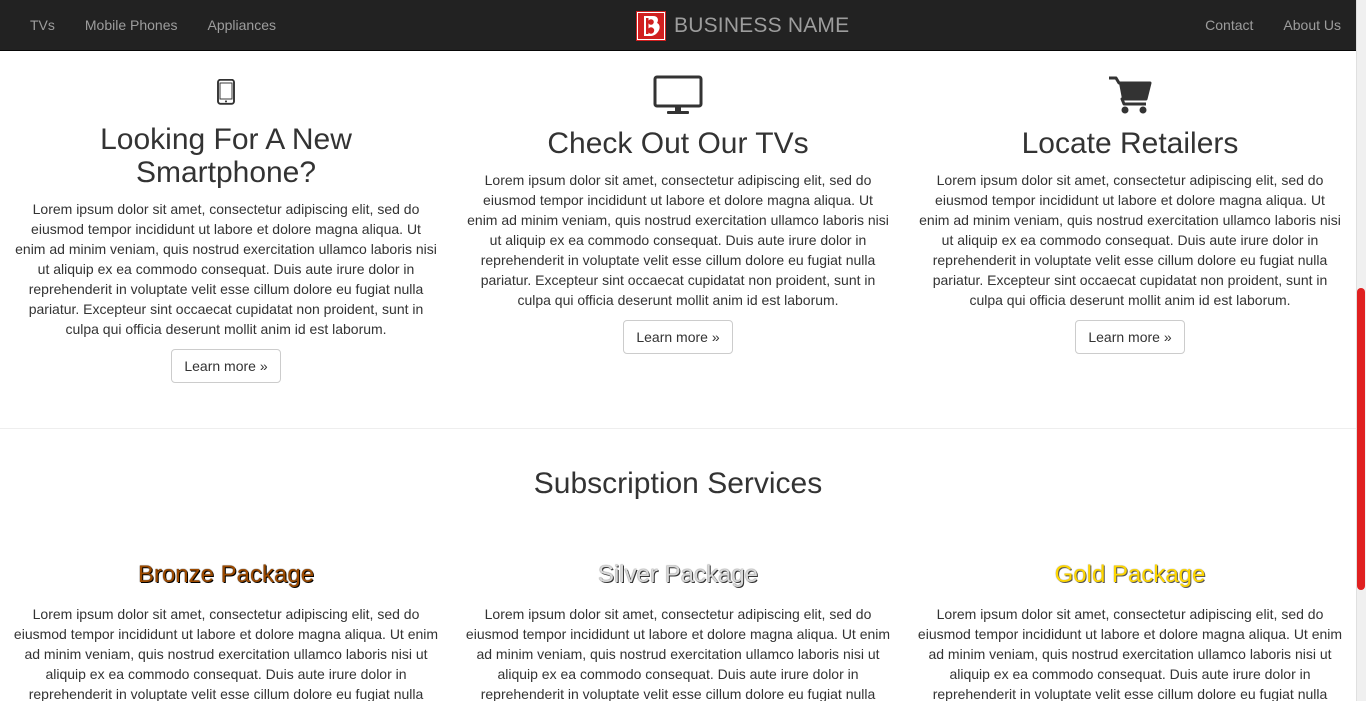 This screenshot has height=701, width=1366. I want to click on package-title: Gold Package, so click(1130, 574).